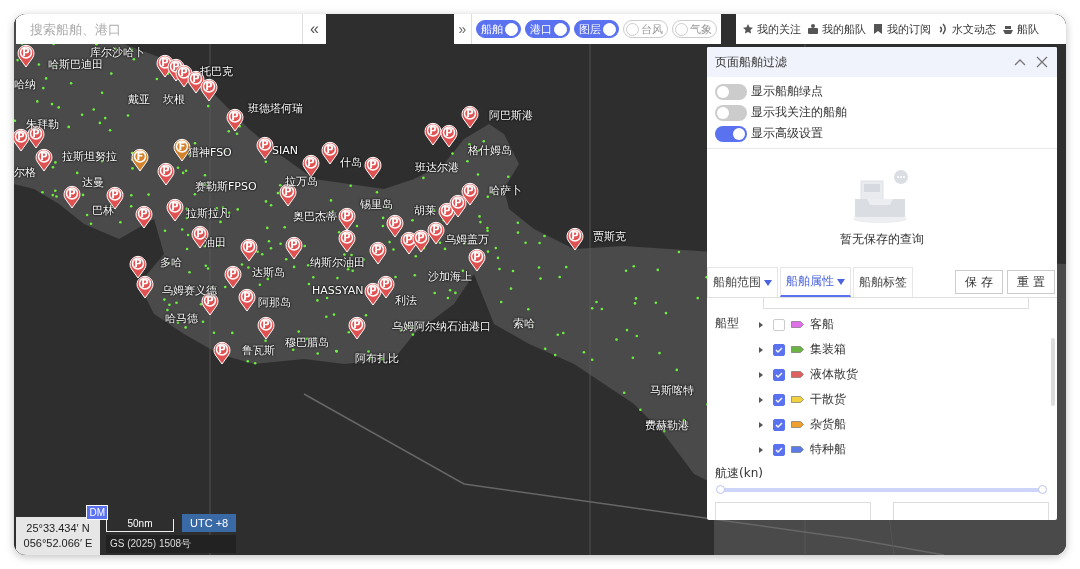 This screenshot has width=1080, height=569. What do you see at coordinates (258, 350) in the screenshot?
I see `place-label: 鲁瓦斯` at bounding box center [258, 350].